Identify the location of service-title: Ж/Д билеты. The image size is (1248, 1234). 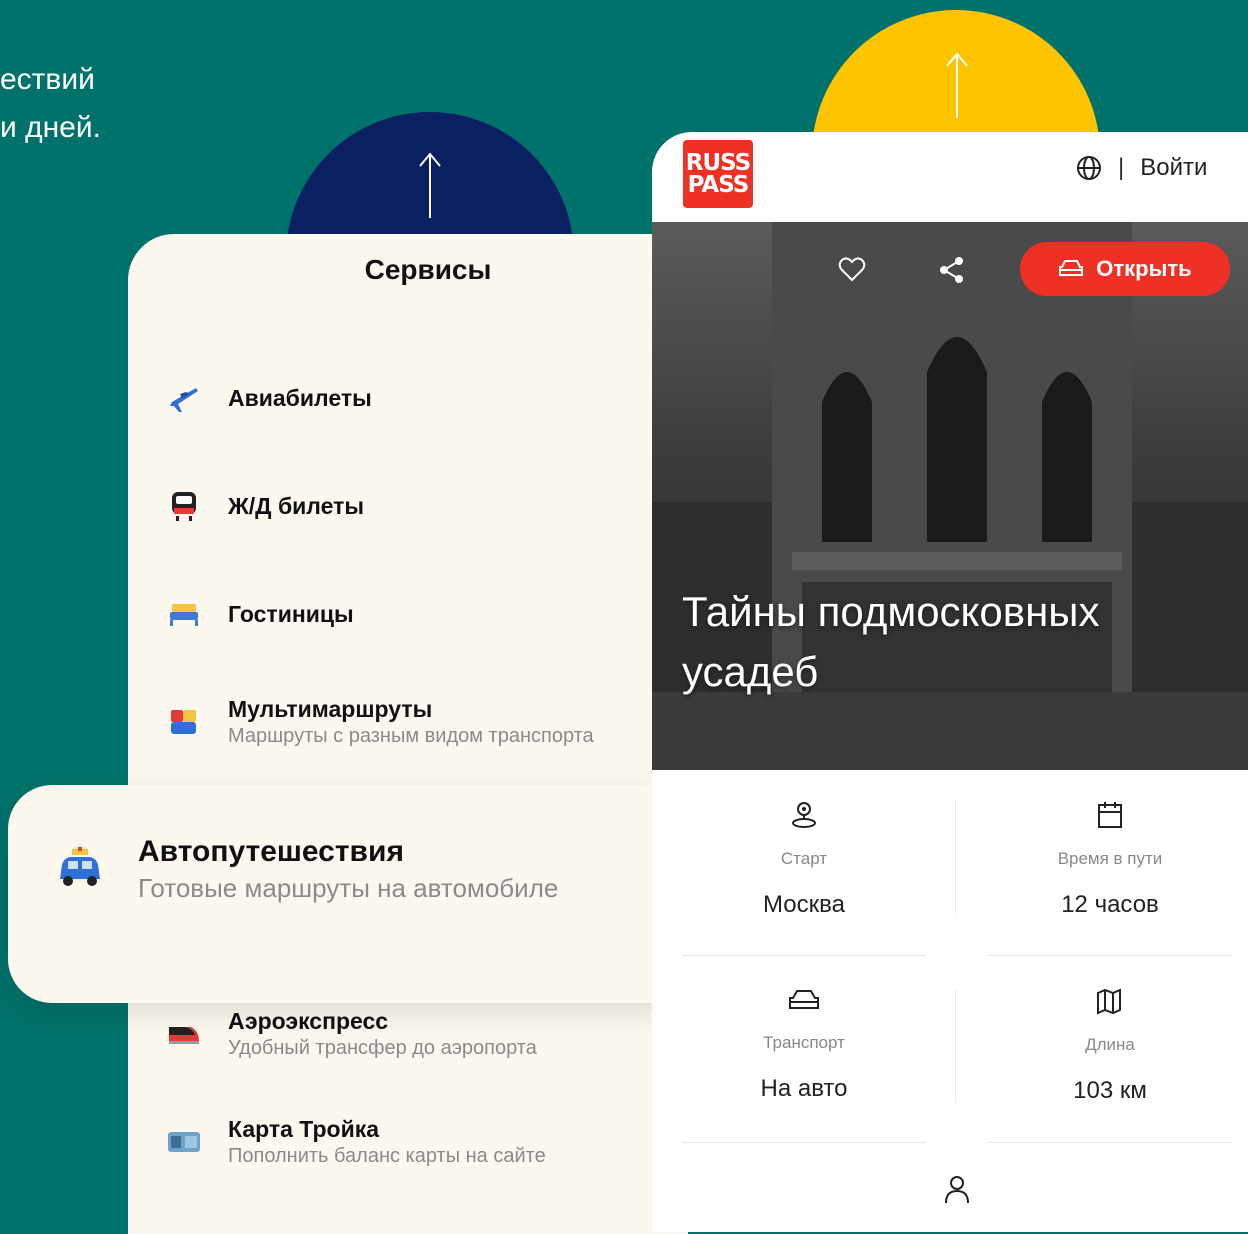
(296, 505).